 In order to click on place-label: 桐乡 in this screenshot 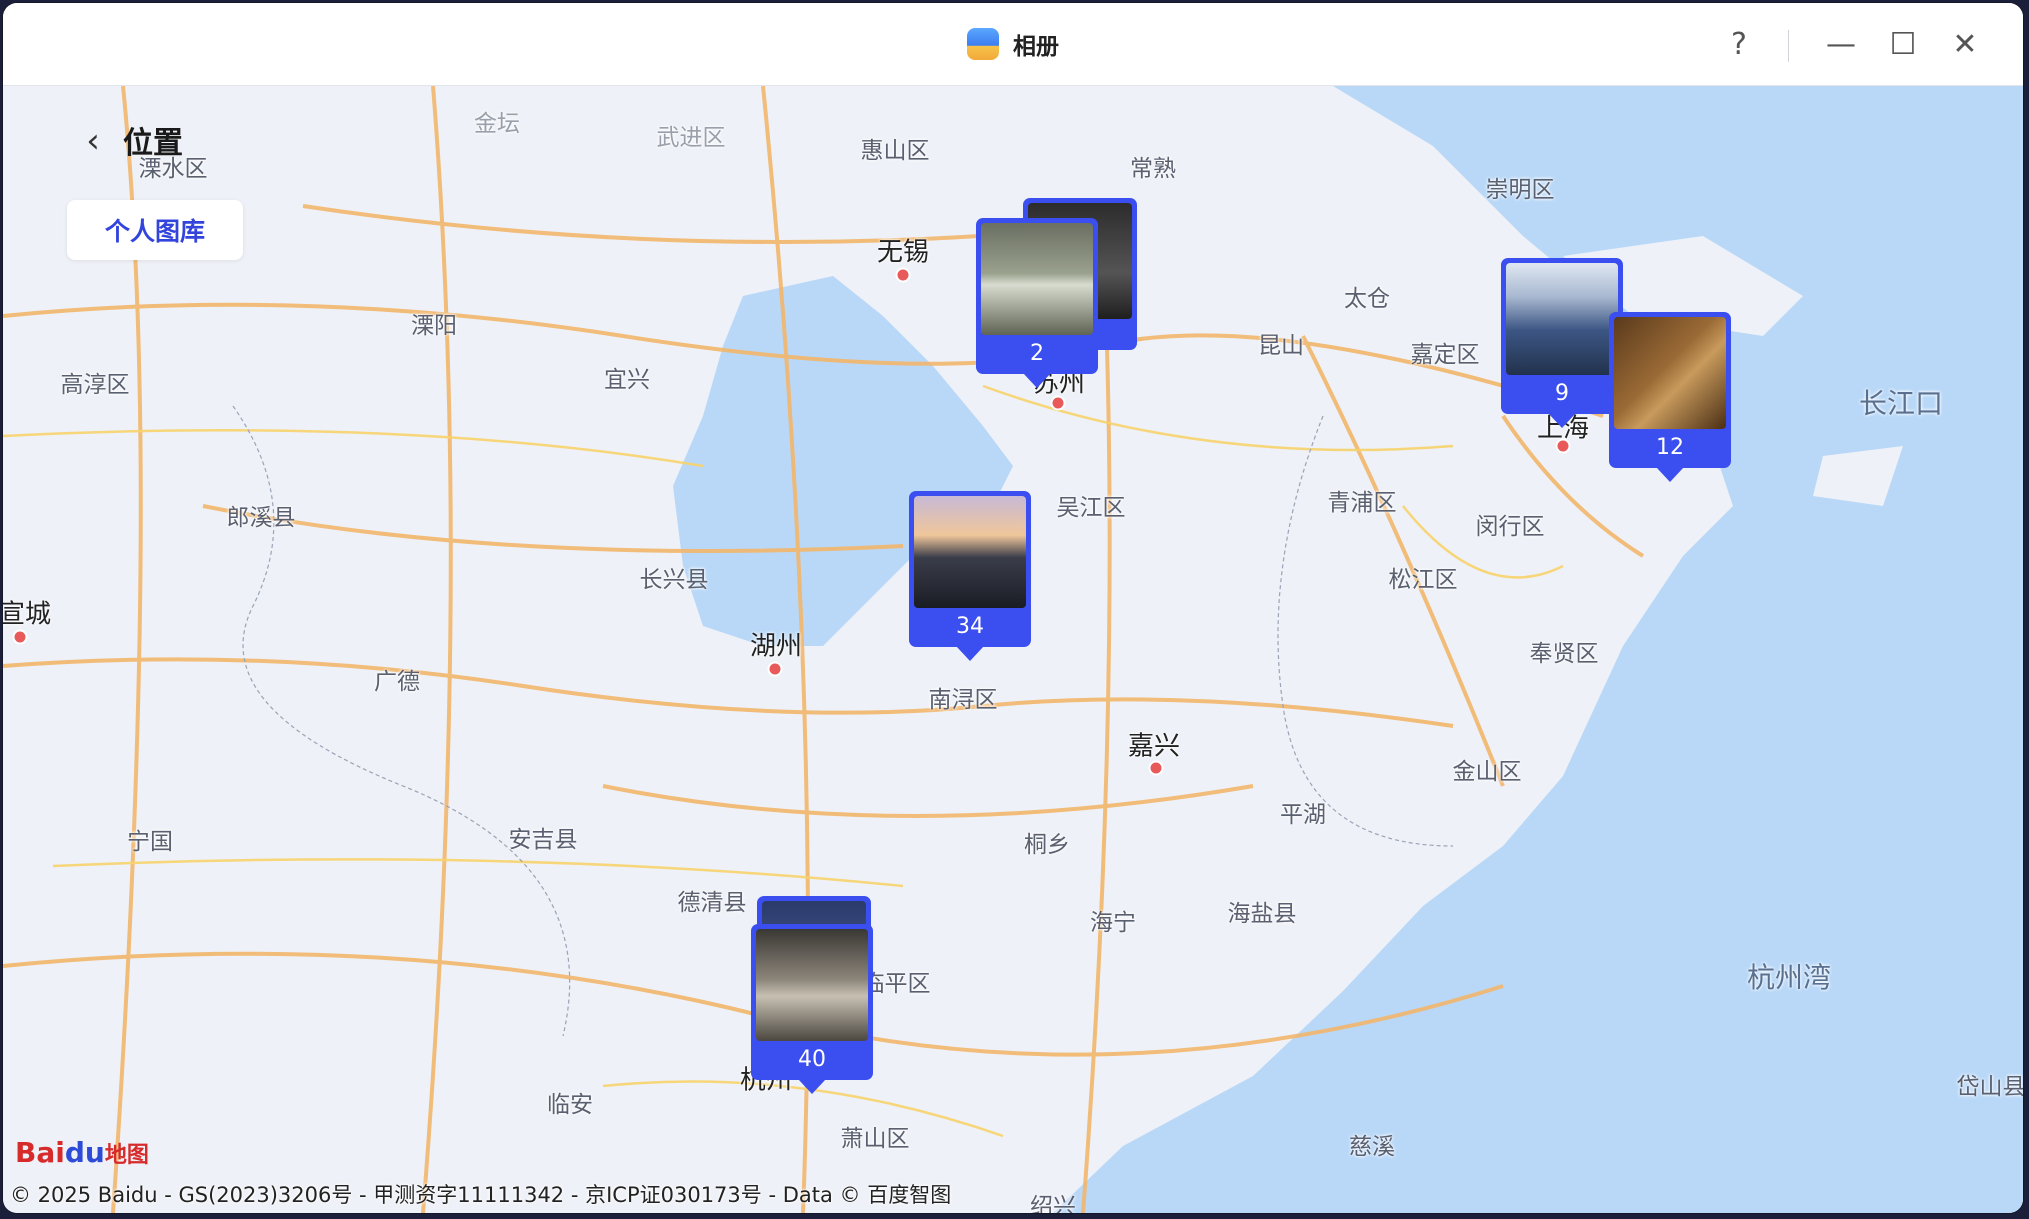, I will do `click(1047, 845)`.